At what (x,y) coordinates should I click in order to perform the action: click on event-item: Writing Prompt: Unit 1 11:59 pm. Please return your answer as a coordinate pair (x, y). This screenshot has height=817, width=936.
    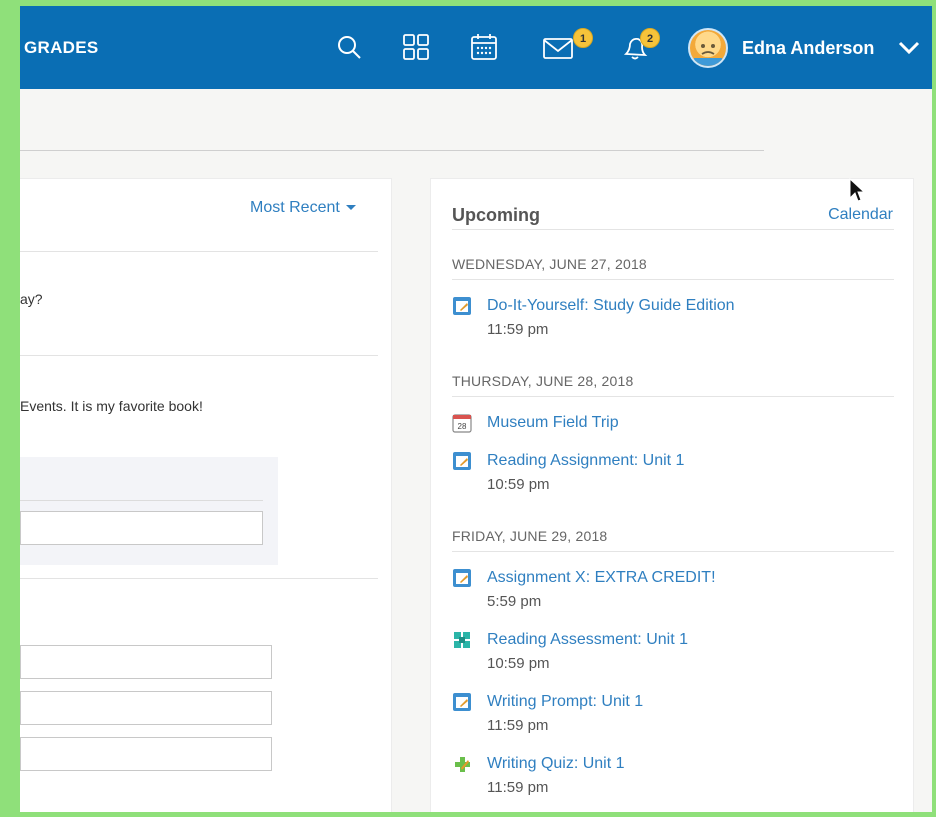
    Looking at the image, I should click on (672, 716).